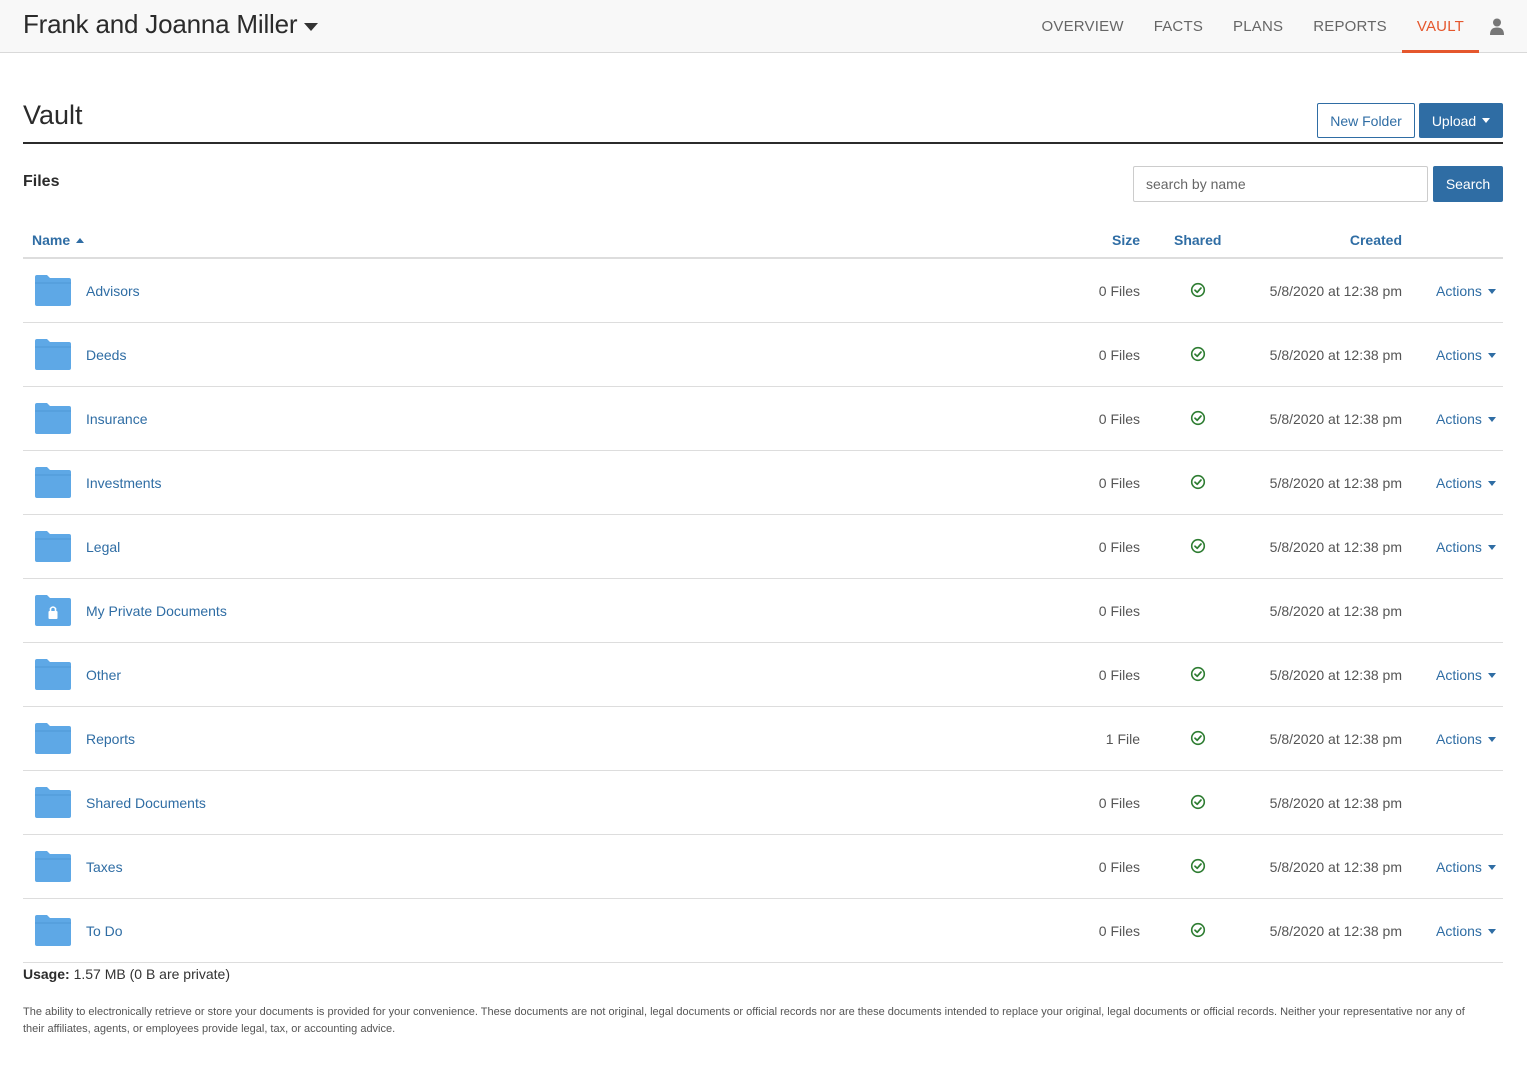 This screenshot has width=1527, height=1077. Describe the element at coordinates (104, 931) in the screenshot. I see `folder-name-link: To Do` at that location.